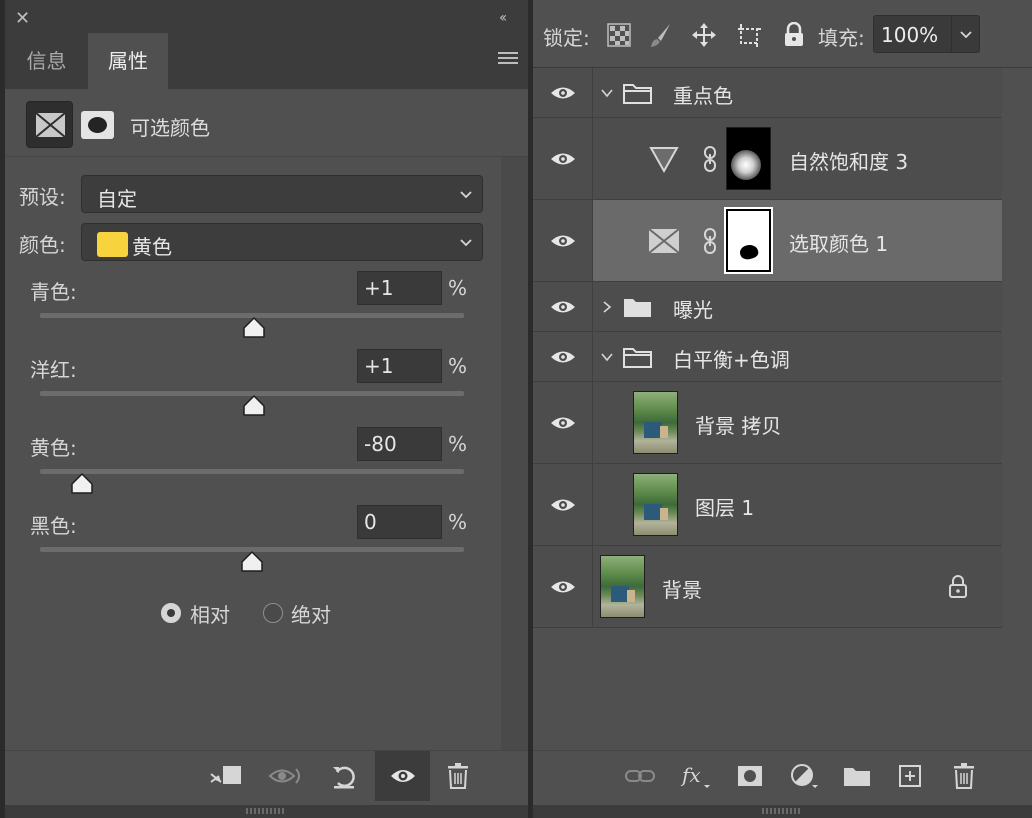 The width and height of the screenshot is (1032, 818). What do you see at coordinates (838, 242) in the screenshot?
I see `layer-name: 选取颜色 1` at bounding box center [838, 242].